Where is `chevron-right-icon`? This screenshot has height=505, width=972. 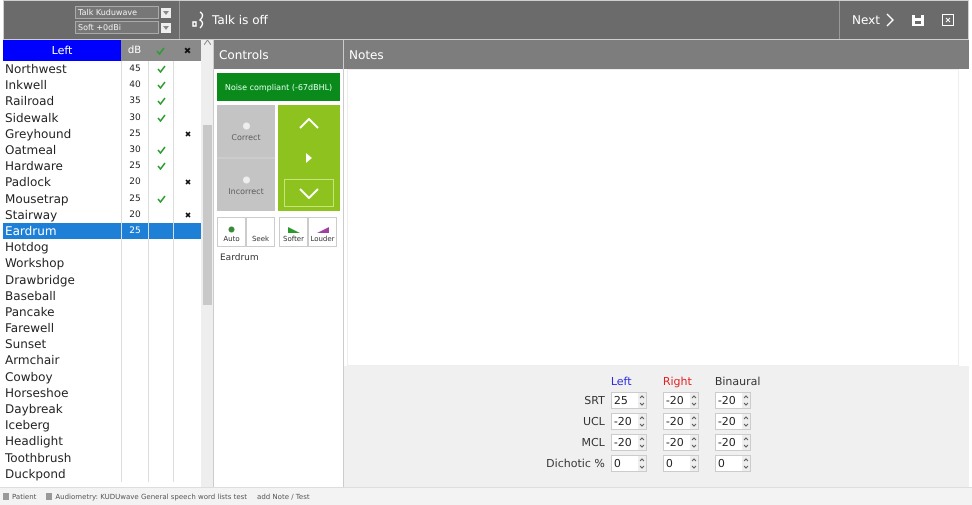 chevron-right-icon is located at coordinates (890, 20).